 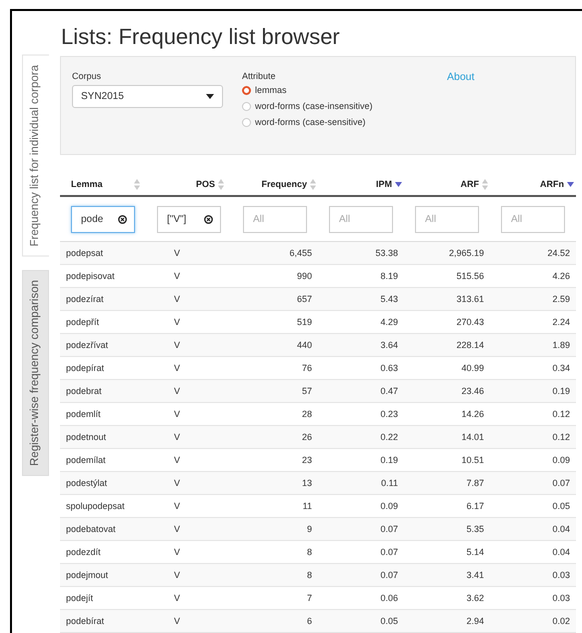 I want to click on table-cell-text: 7.87, so click(x=475, y=483).